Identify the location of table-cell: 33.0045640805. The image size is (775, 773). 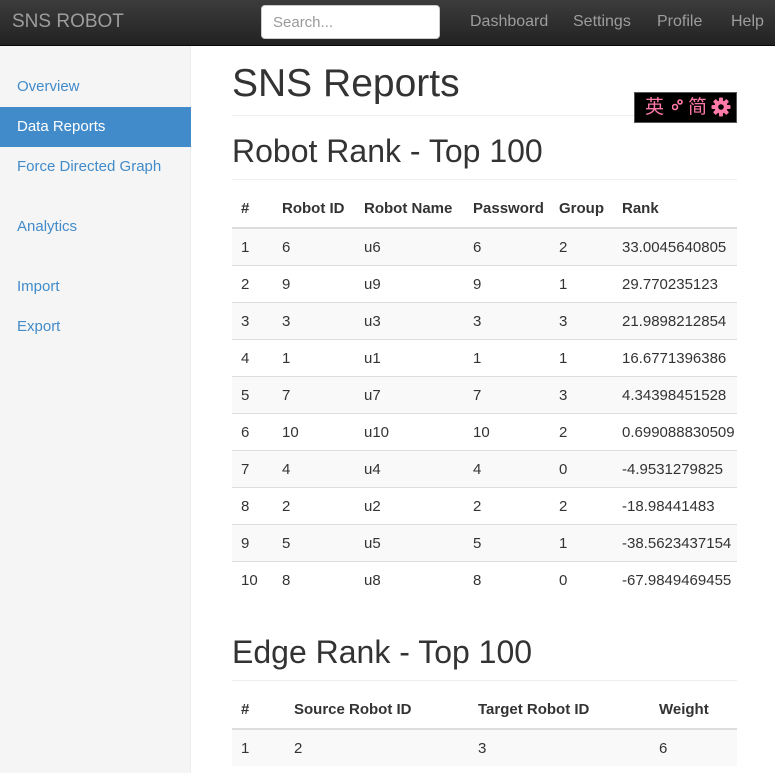
(675, 246).